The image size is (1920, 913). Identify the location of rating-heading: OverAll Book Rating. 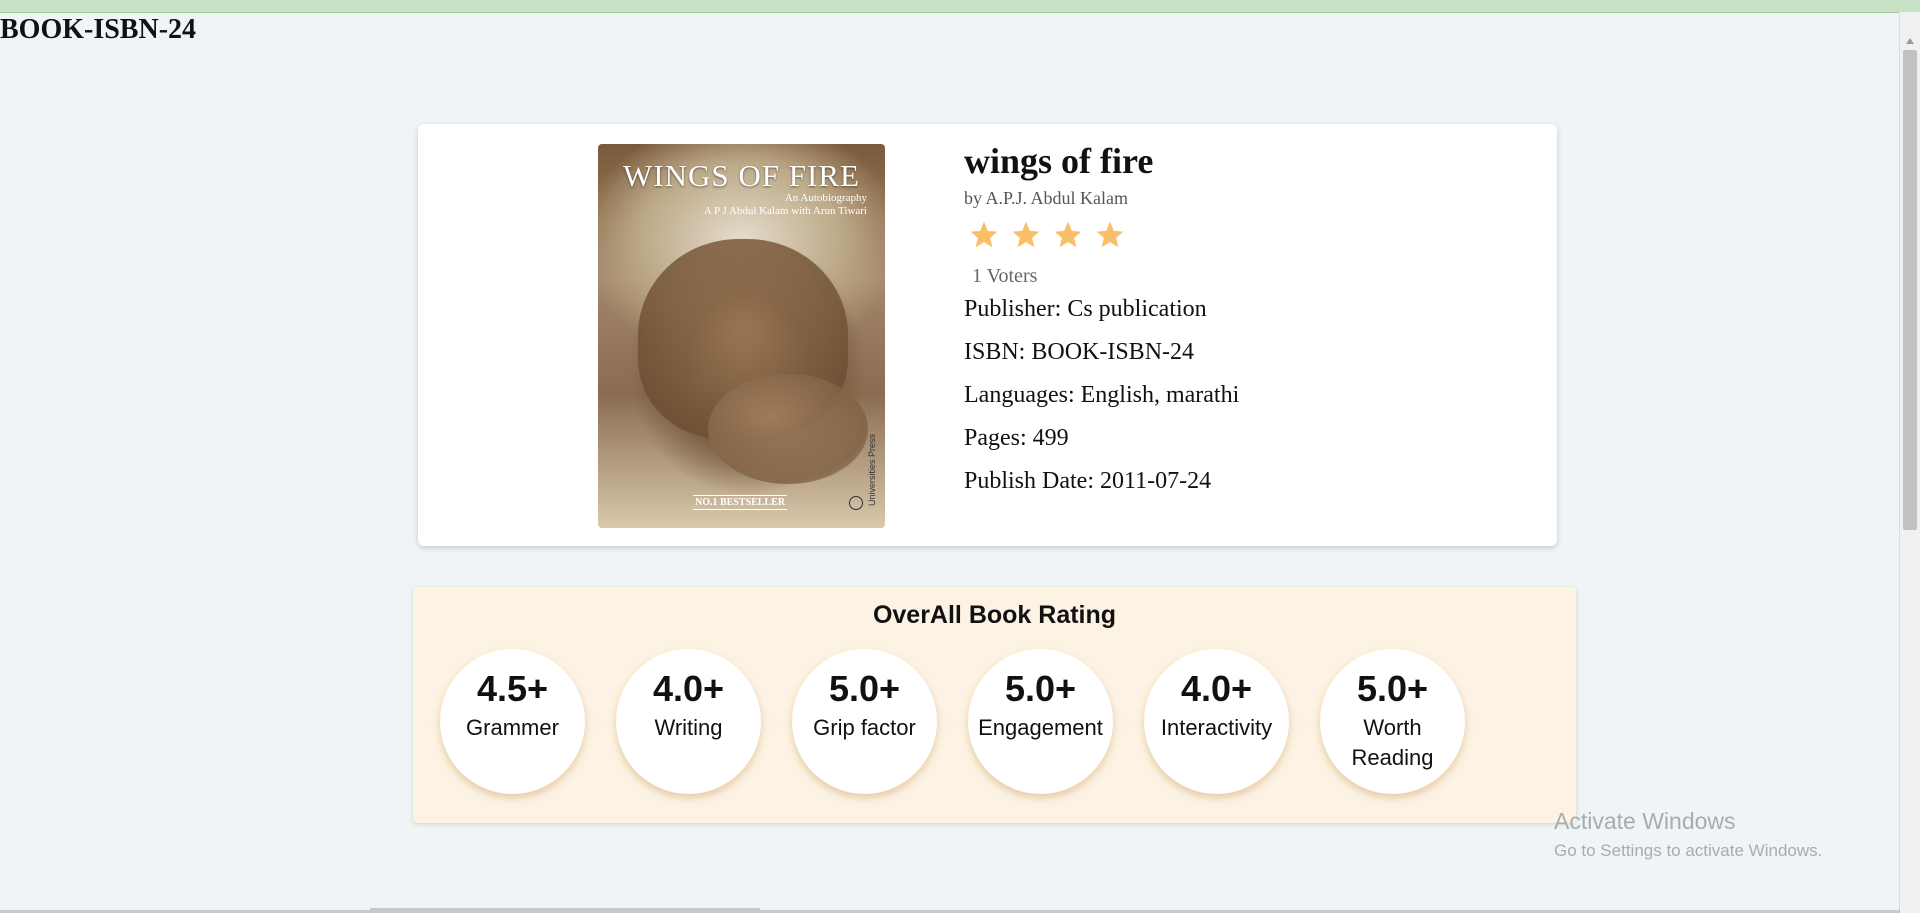
(994, 615).